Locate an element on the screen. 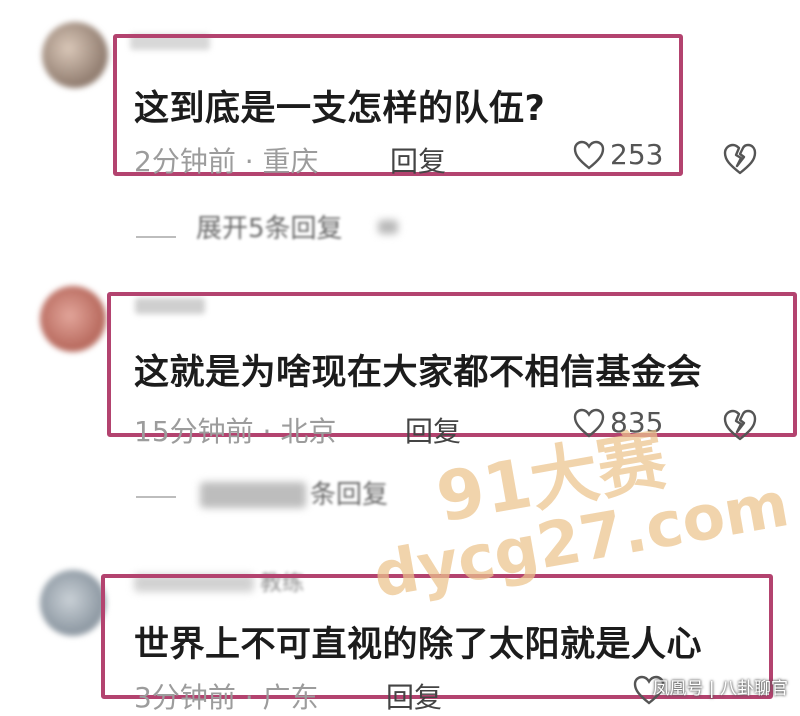 This screenshot has height=716, width=800. footer-brand: 凤凰号 | 八卦聊官 is located at coordinates (720, 689).